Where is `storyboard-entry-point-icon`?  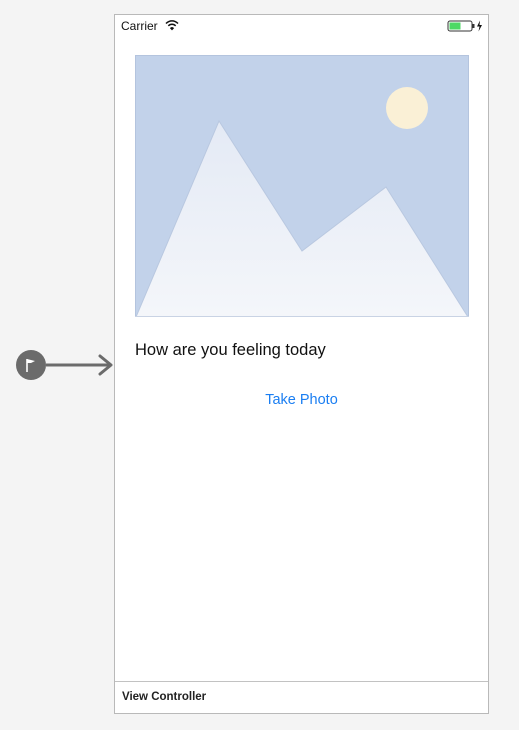
storyboard-entry-point-icon is located at coordinates (65, 365).